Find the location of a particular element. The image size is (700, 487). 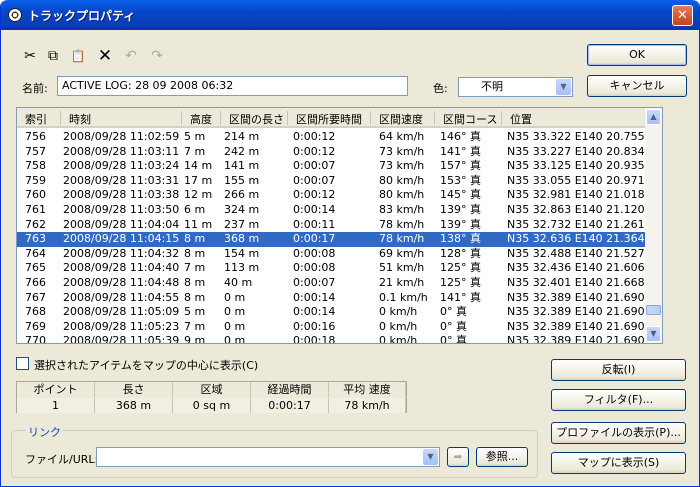

table-cell: 12 m is located at coordinates (198, 195).